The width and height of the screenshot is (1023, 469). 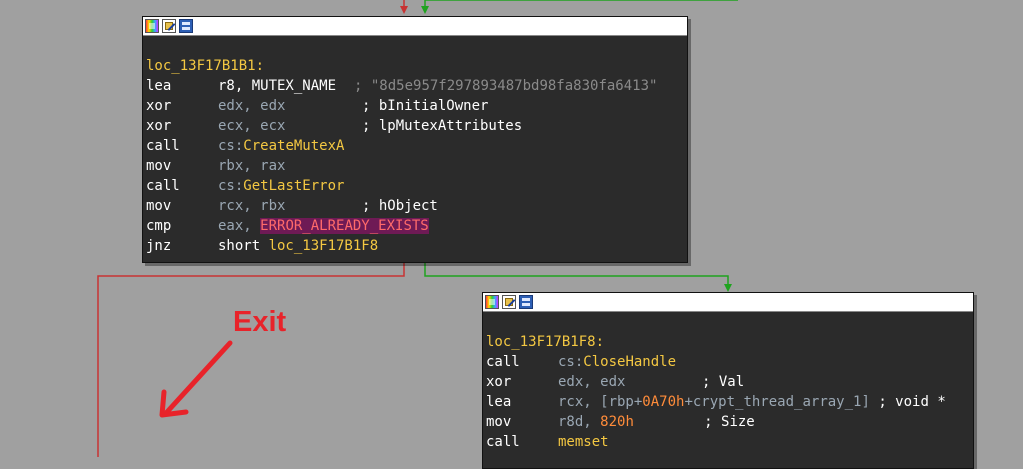 What do you see at coordinates (344, 226) in the screenshot?
I see `highlighted-constant: ERROR_ALREADY_EXISTS` at bounding box center [344, 226].